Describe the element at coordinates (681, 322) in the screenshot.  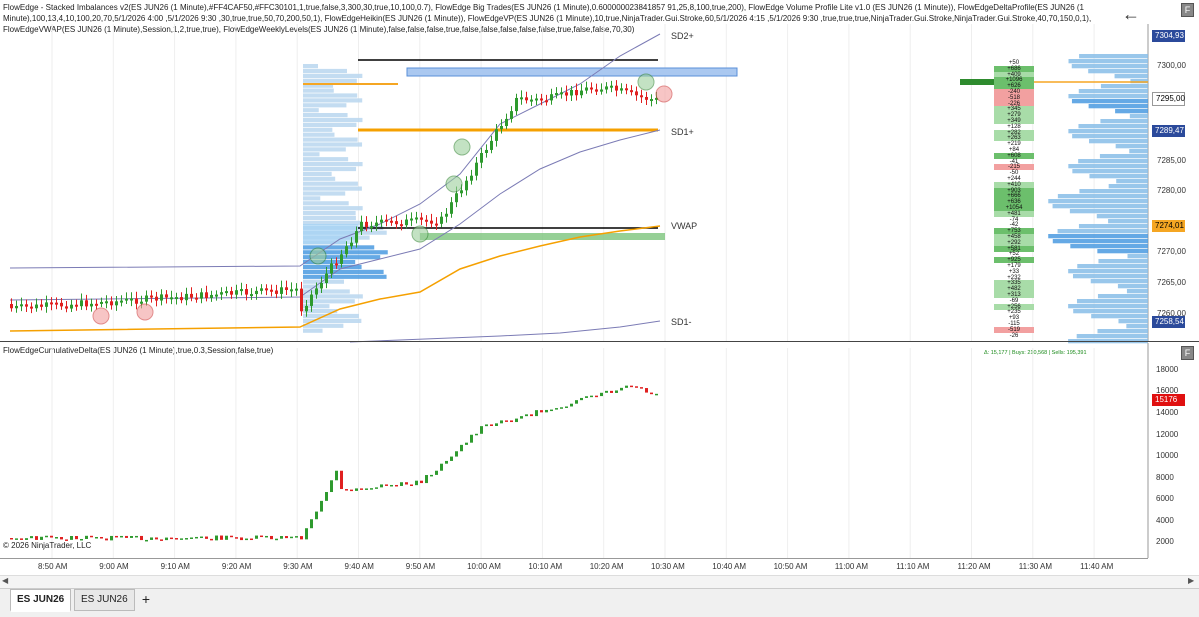
I see `vwap-sd1minus-label: SD1-` at that location.